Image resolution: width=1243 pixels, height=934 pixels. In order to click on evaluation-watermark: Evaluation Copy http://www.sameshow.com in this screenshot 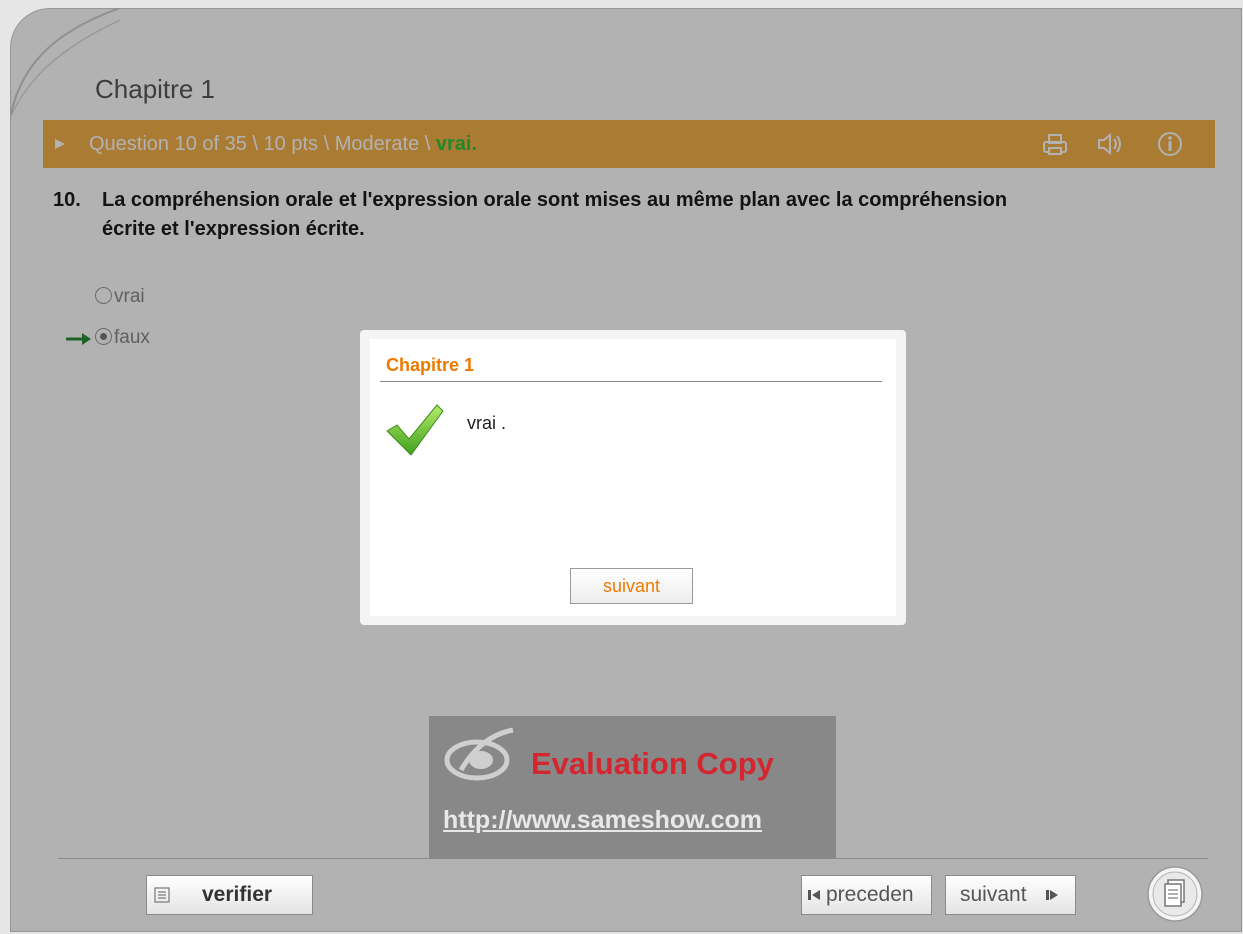, I will do `click(632, 787)`.